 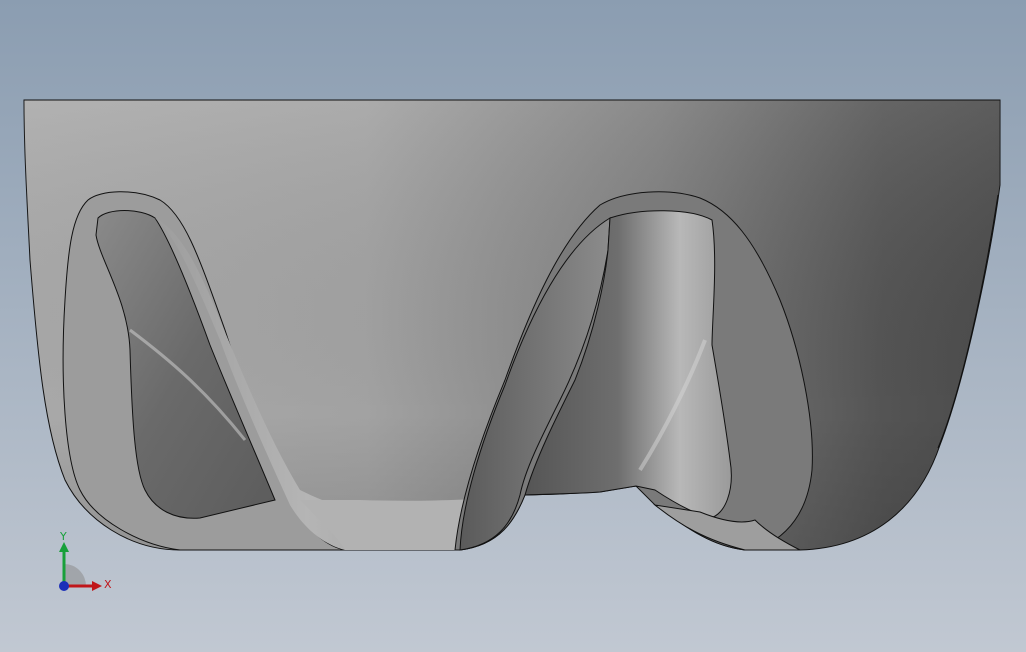 What do you see at coordinates (64, 547) in the screenshot?
I see `y-axis-arrow` at bounding box center [64, 547].